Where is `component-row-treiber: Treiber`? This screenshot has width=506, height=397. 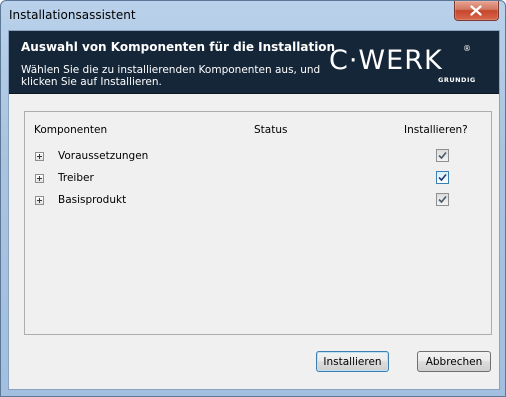
component-row-treiber: Treiber is located at coordinates (258, 181).